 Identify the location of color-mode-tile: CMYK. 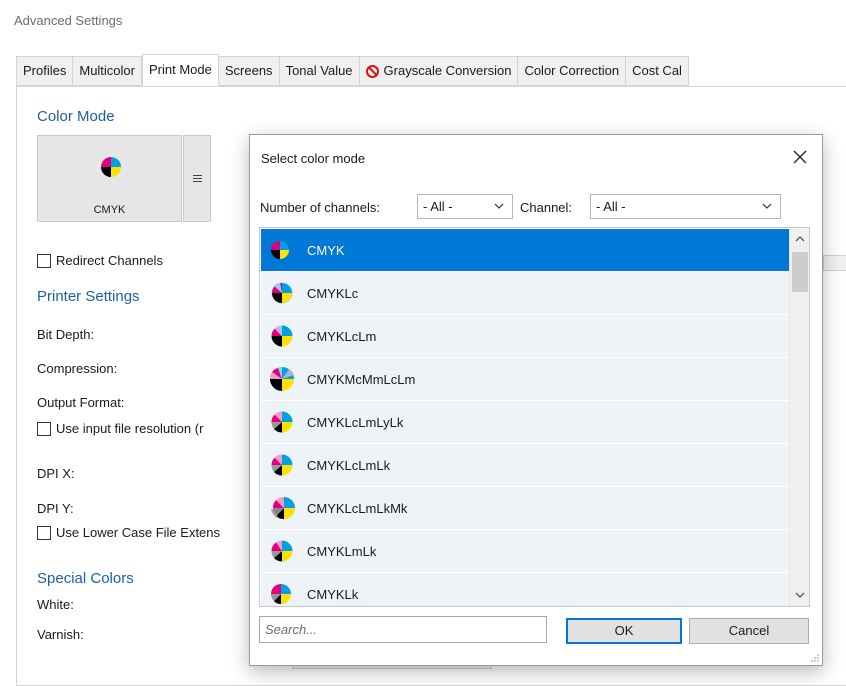
(109, 178).